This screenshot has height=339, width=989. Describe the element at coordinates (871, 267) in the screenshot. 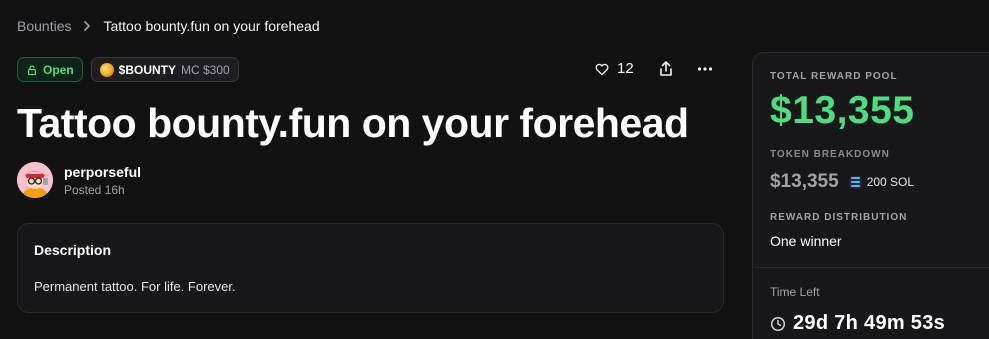

I see `panel-divider` at that location.